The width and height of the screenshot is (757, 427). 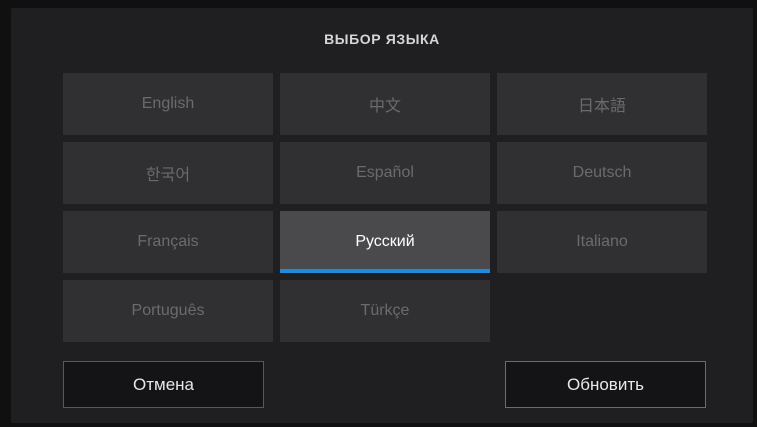 I want to click on cancel-button: Отмена, so click(x=163, y=384).